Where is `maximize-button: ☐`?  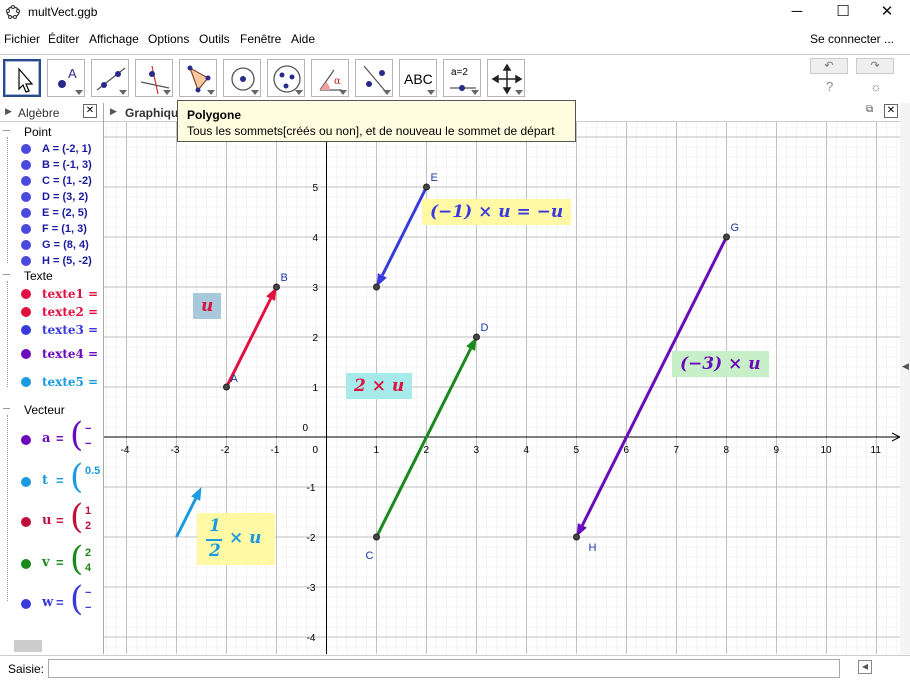
maximize-button: ☐ is located at coordinates (843, 13).